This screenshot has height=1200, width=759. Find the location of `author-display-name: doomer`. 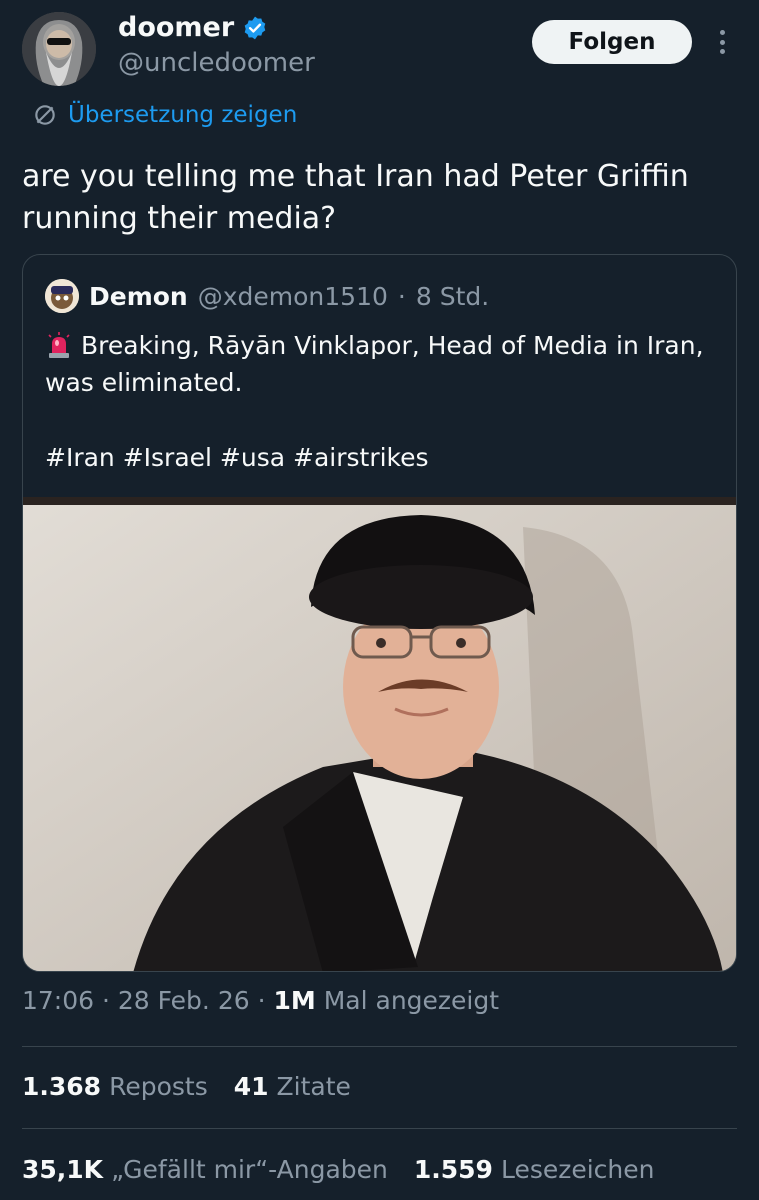

author-display-name: doomer is located at coordinates (193, 27).